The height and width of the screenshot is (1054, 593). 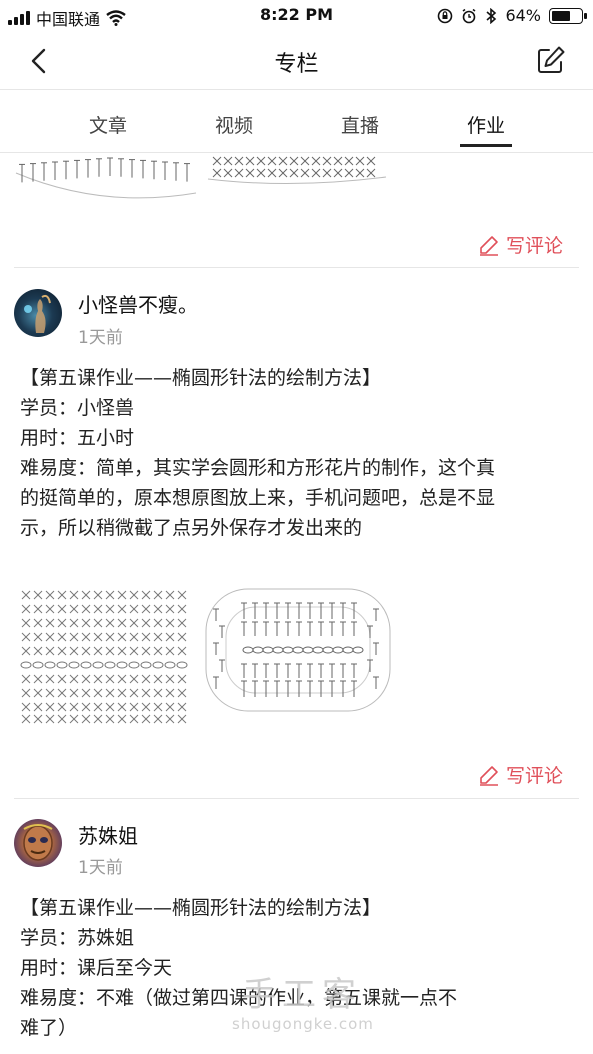 I want to click on crochet-chart-image-right, so click(x=299, y=650).